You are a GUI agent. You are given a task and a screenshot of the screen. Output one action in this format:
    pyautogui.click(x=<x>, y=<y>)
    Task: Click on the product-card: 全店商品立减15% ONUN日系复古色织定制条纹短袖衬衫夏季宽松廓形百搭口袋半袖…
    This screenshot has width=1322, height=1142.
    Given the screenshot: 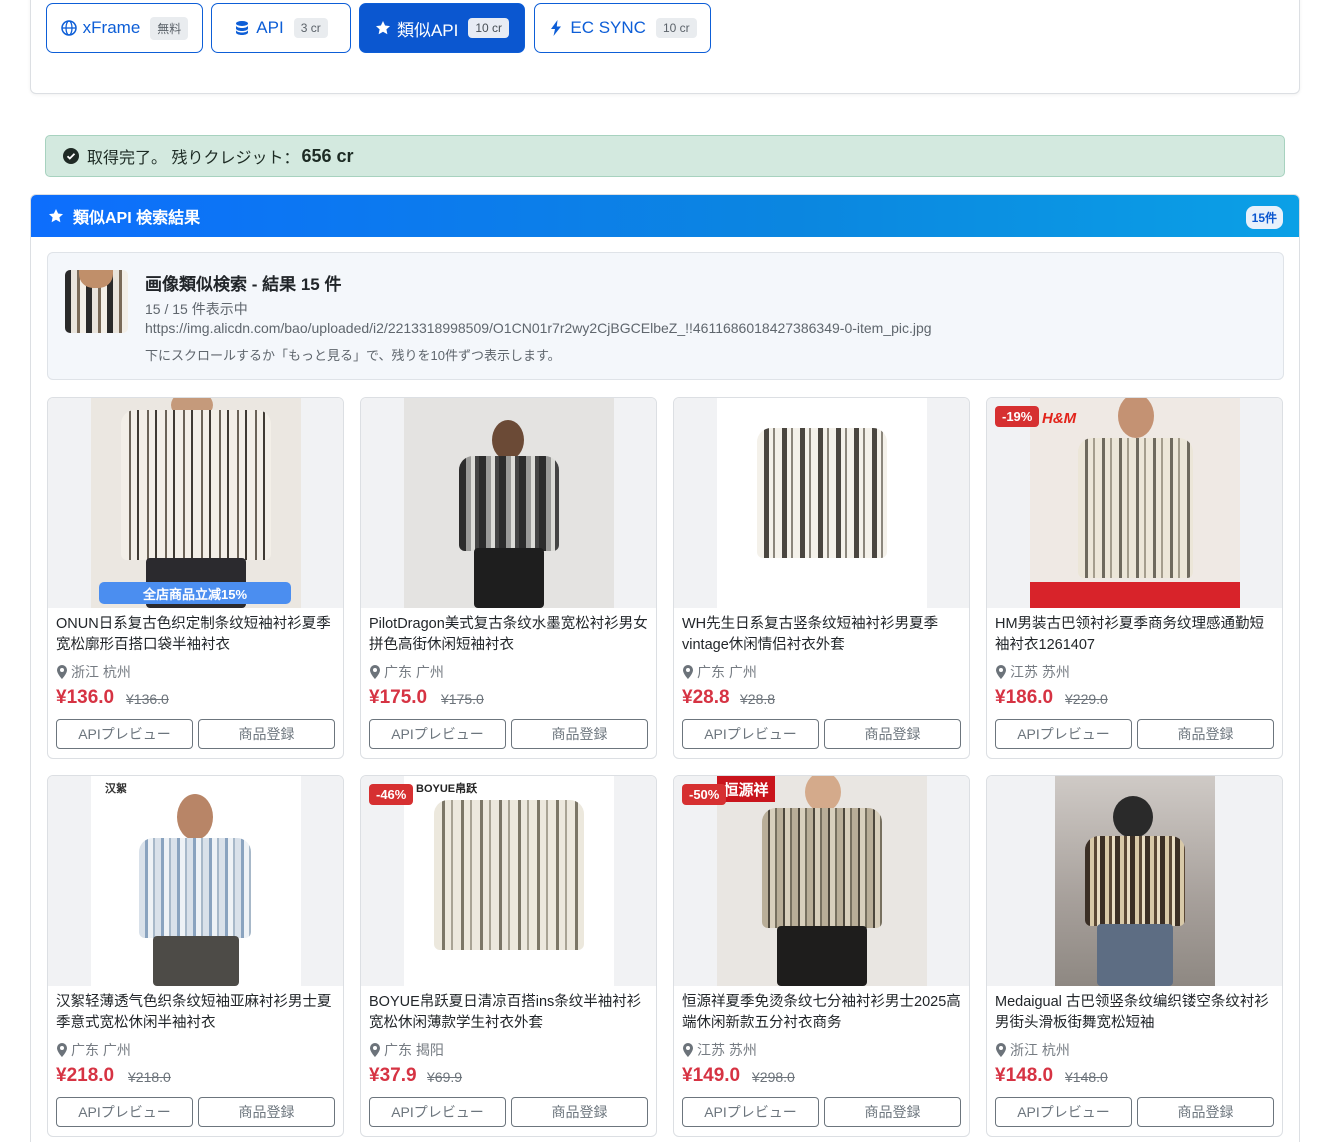 What is the action you would take?
    pyautogui.click(x=195, y=578)
    